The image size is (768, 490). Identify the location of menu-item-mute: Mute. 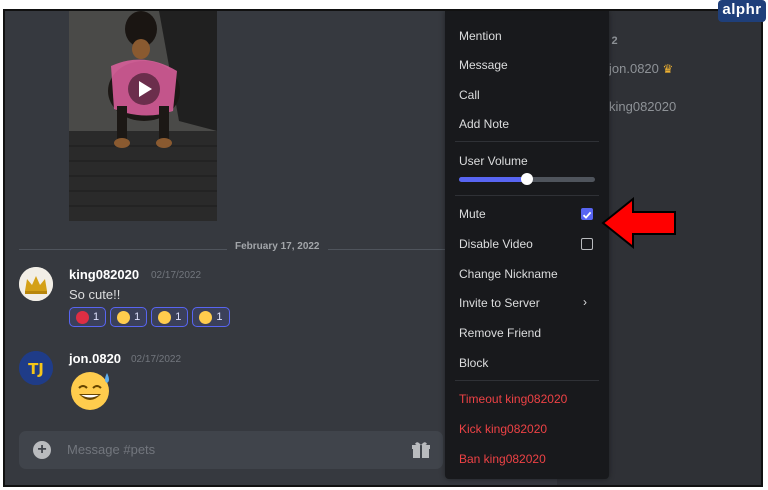
(472, 214).